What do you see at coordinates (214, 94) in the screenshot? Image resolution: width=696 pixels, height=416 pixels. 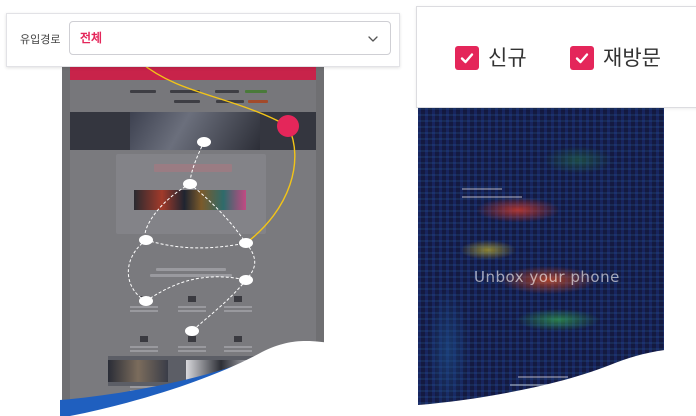 I see `flow-path-primary` at bounding box center [214, 94].